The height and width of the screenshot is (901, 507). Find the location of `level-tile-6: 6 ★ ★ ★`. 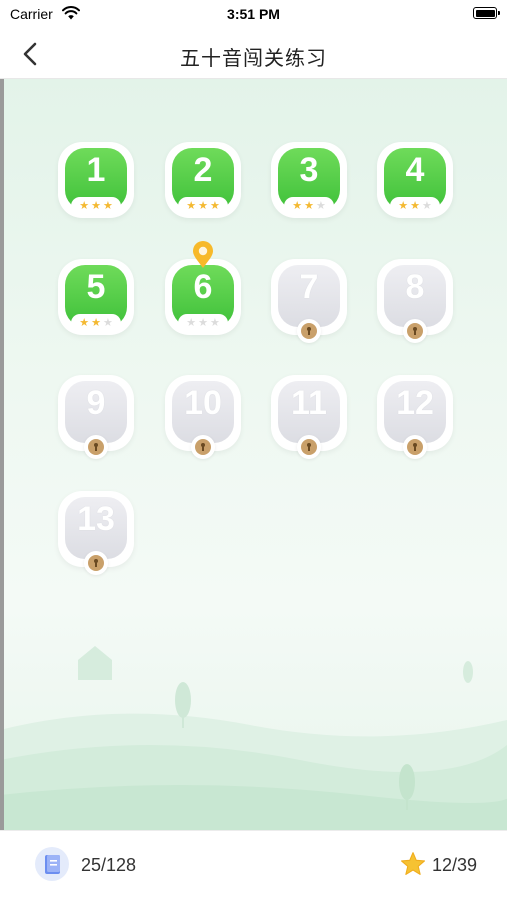

level-tile-6: 6 ★ ★ ★ is located at coordinates (203, 292).